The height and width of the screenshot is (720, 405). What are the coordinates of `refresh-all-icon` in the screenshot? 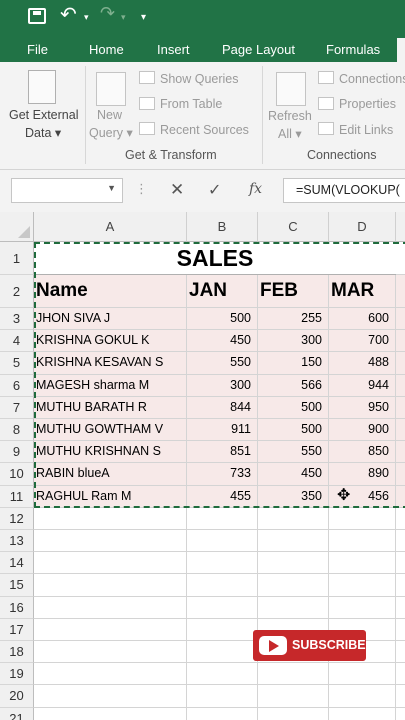 It's located at (291, 89).